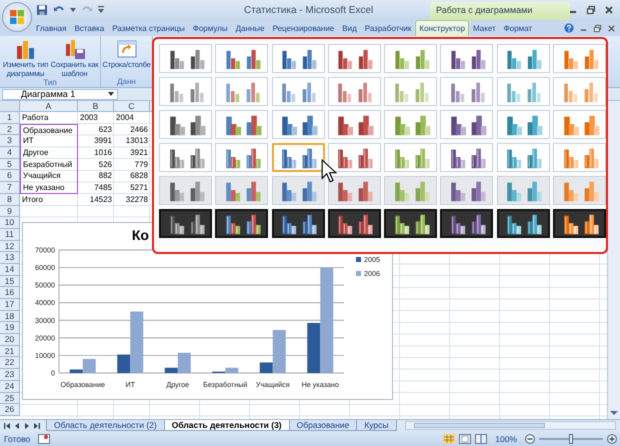 The image size is (620, 446). What do you see at coordinates (227, 425) in the screenshot?
I see `sheet-tab: Область деятельности (3)` at bounding box center [227, 425].